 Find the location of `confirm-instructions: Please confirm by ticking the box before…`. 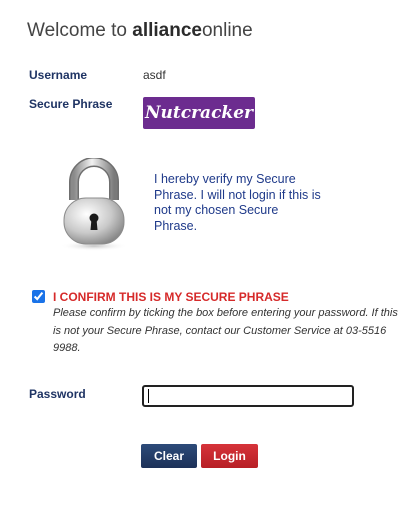

confirm-instructions: Please confirm by ticking the box before… is located at coordinates (225, 330).